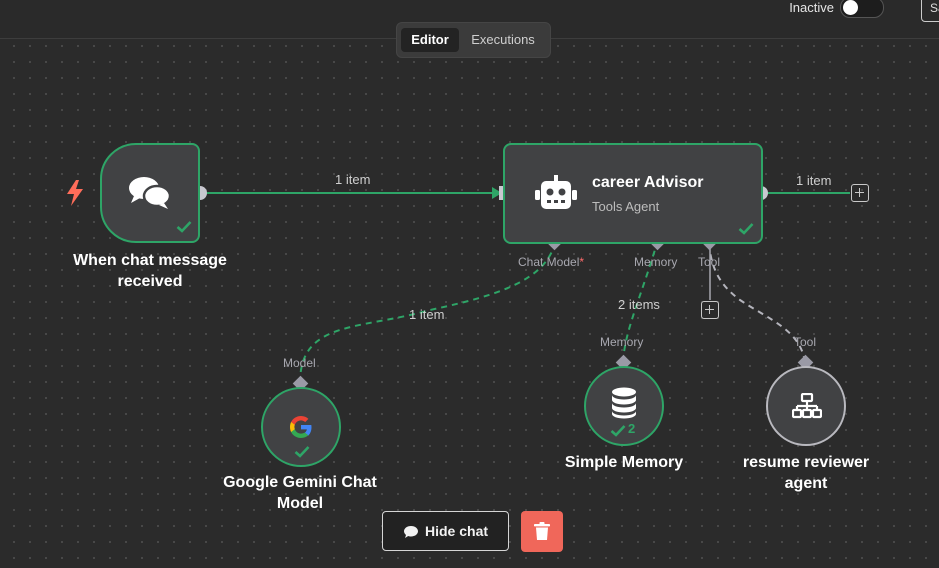 The image size is (939, 568). Describe the element at coordinates (299, 363) in the screenshot. I see `gemini-model-label: Model` at that location.